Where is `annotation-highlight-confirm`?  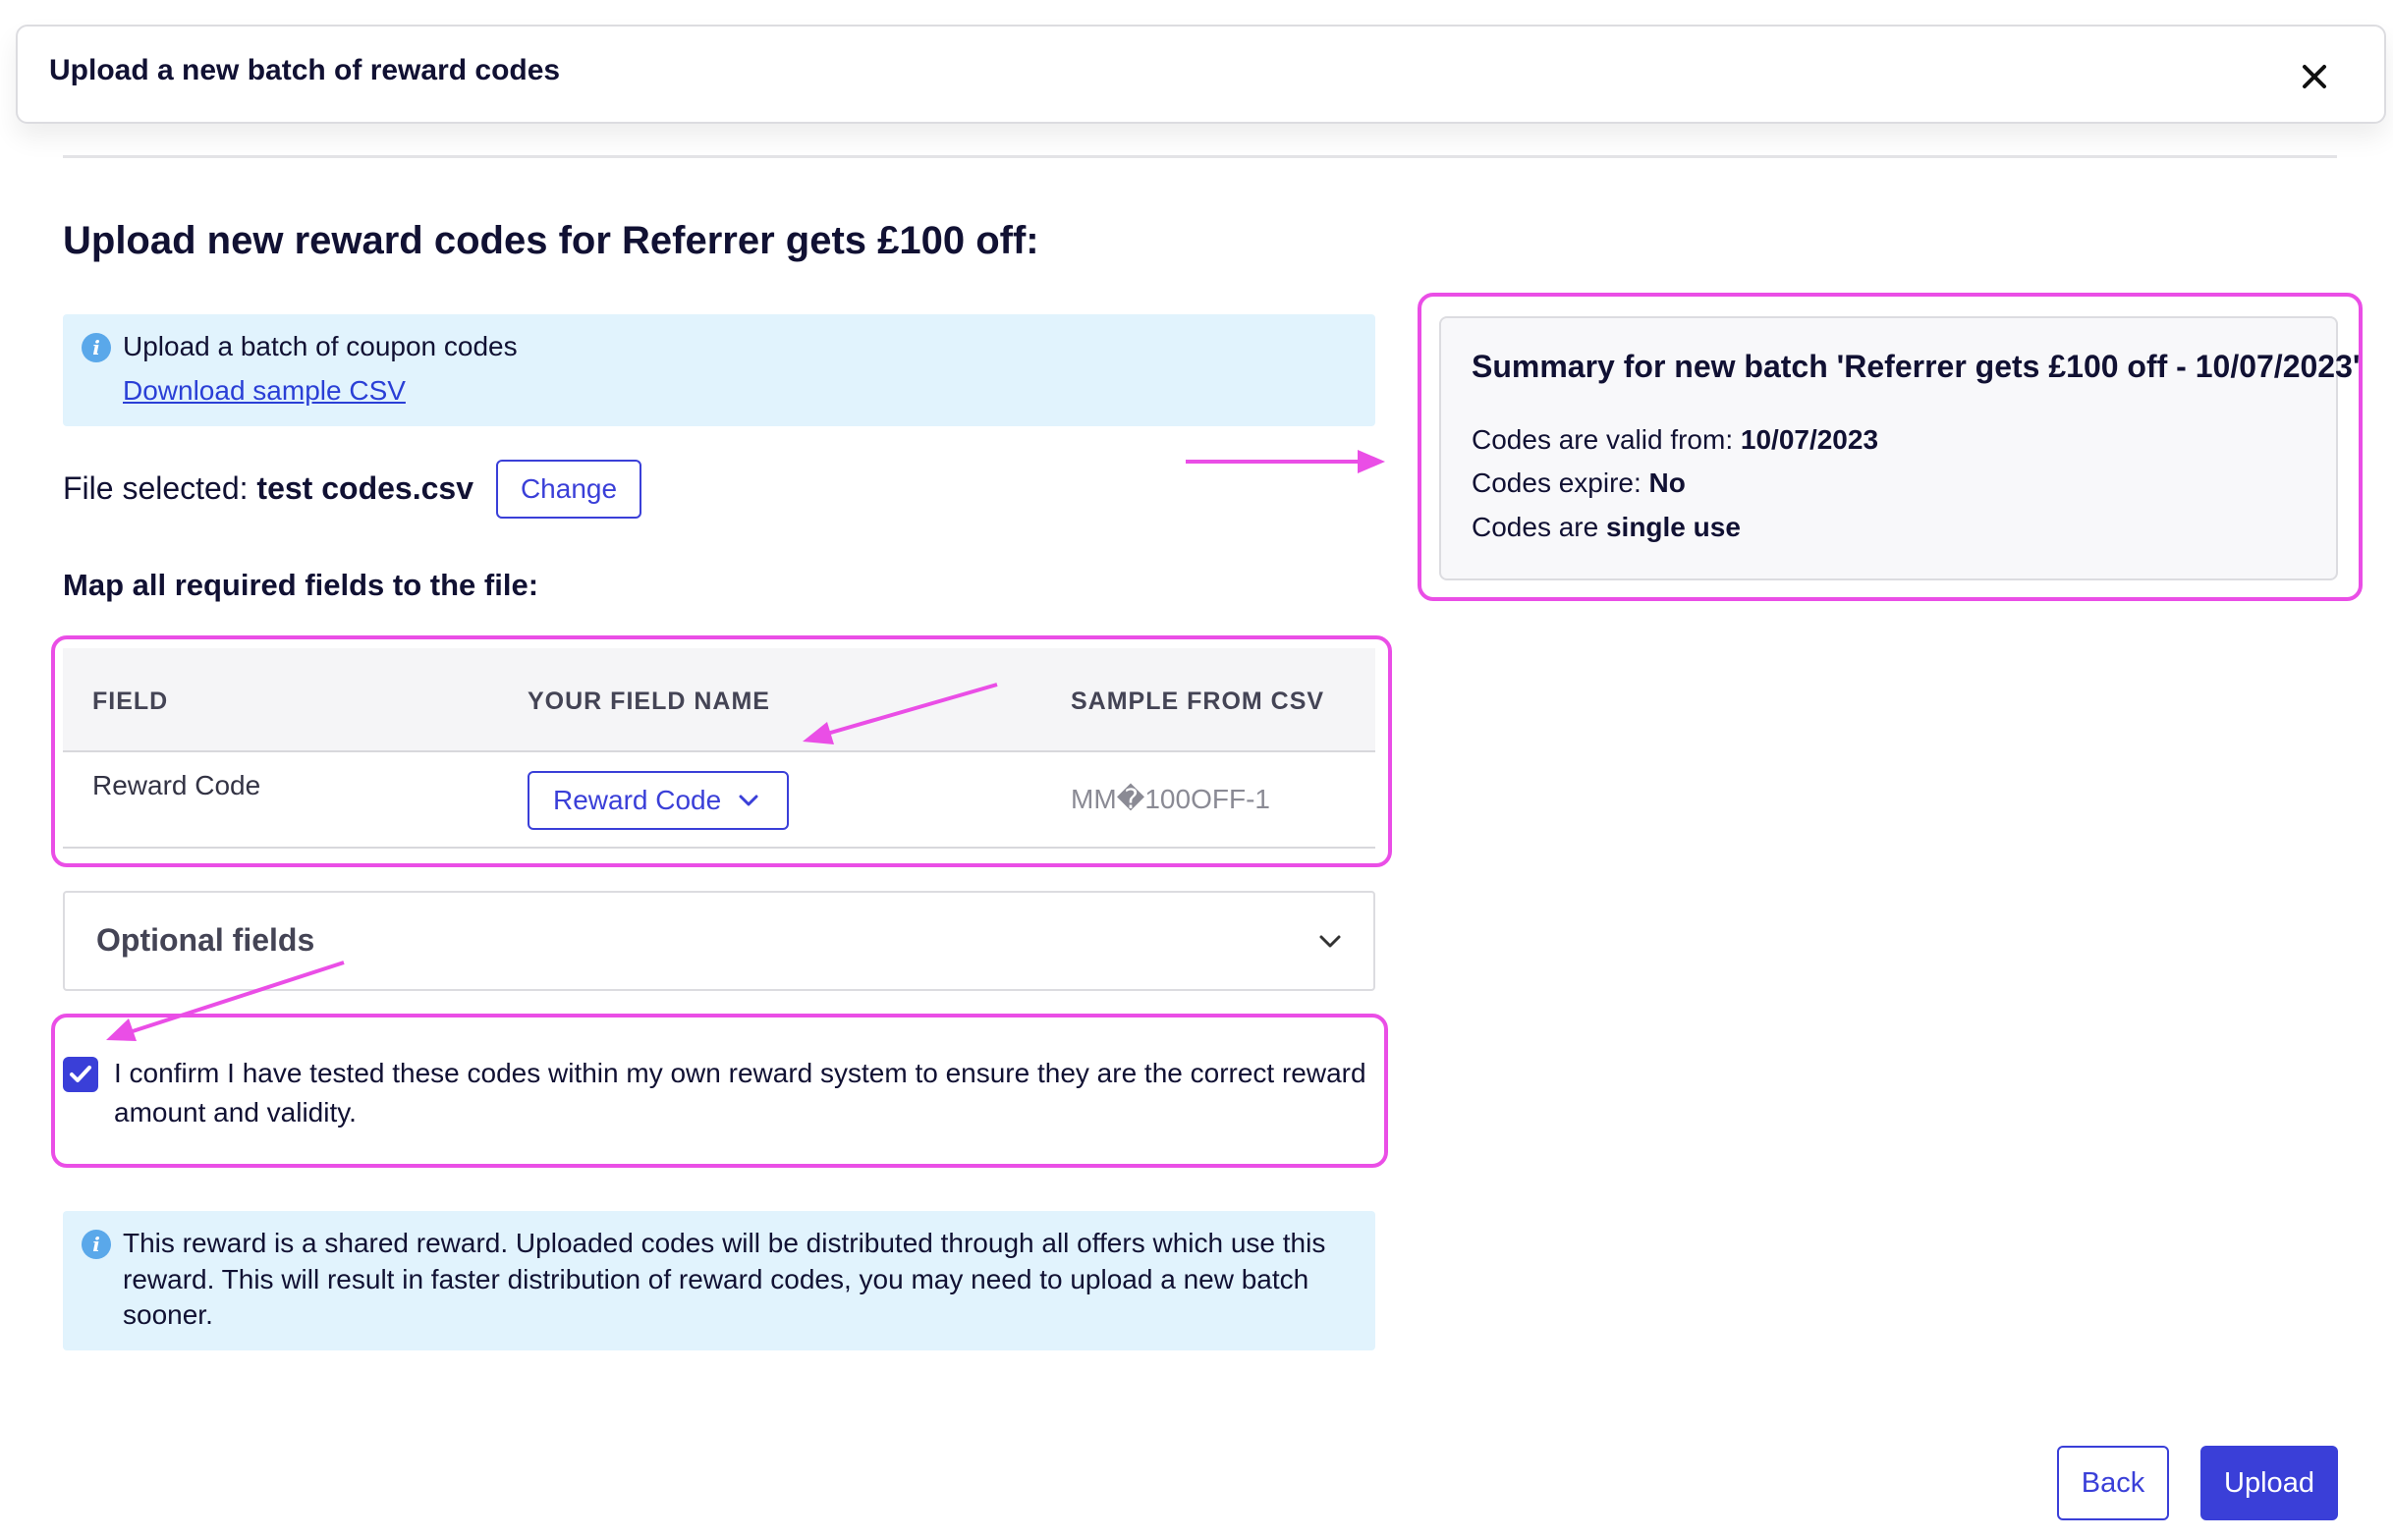 annotation-highlight-confirm is located at coordinates (720, 1091).